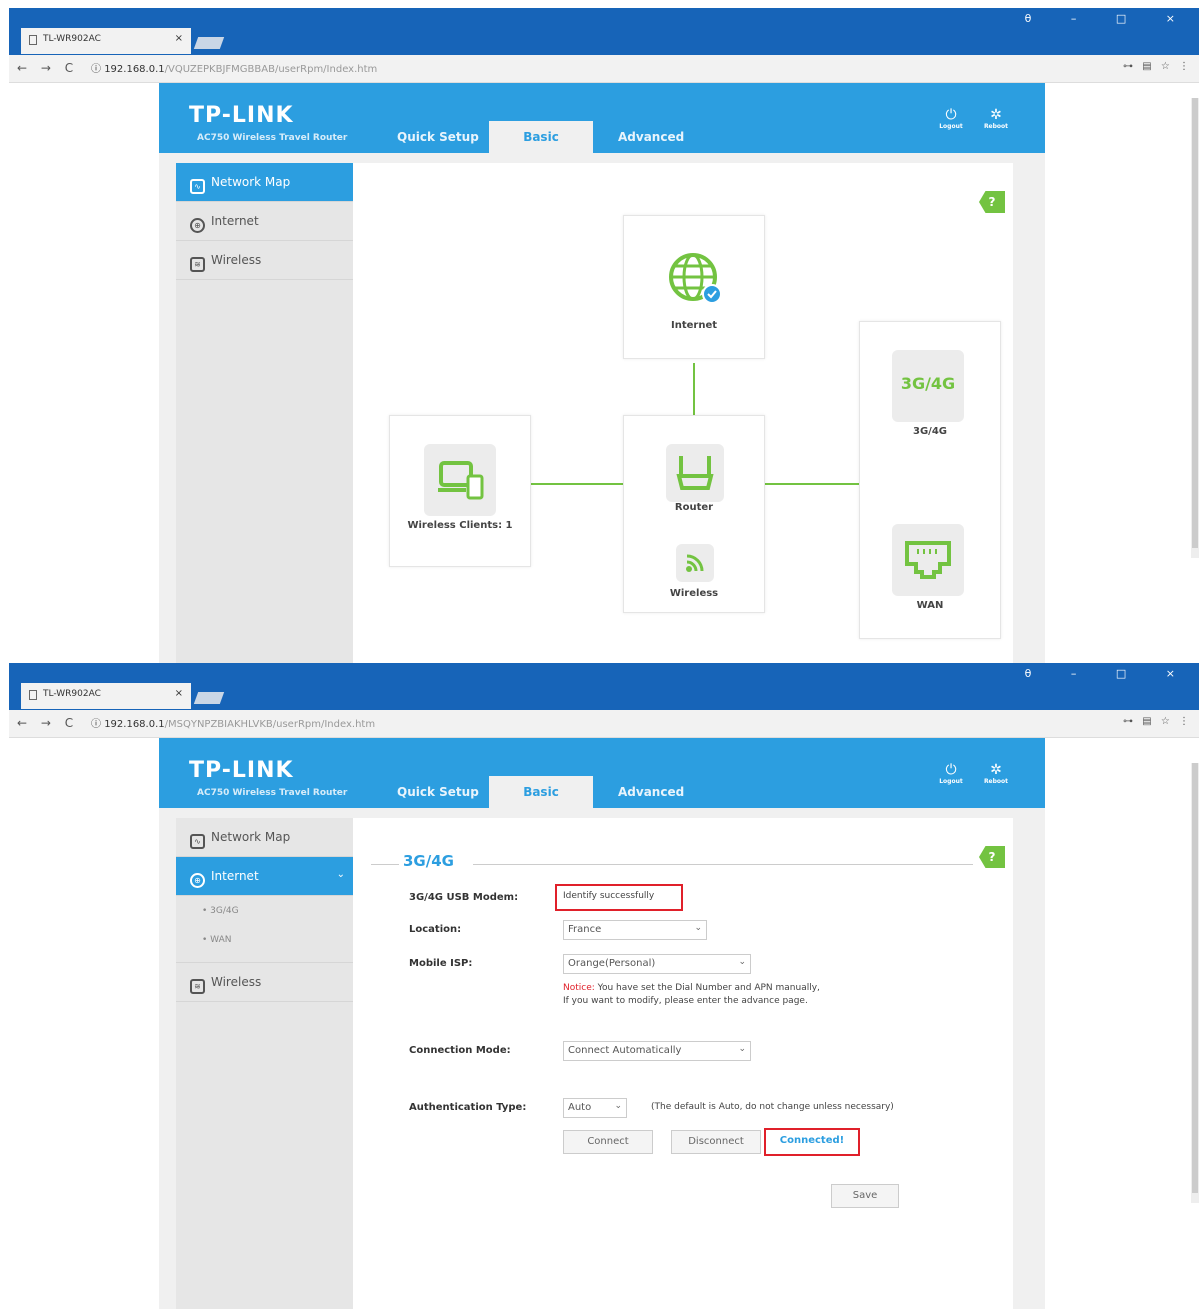 The height and width of the screenshot is (1309, 1199). I want to click on sidebar-item-label: Wireless, so click(236, 982).